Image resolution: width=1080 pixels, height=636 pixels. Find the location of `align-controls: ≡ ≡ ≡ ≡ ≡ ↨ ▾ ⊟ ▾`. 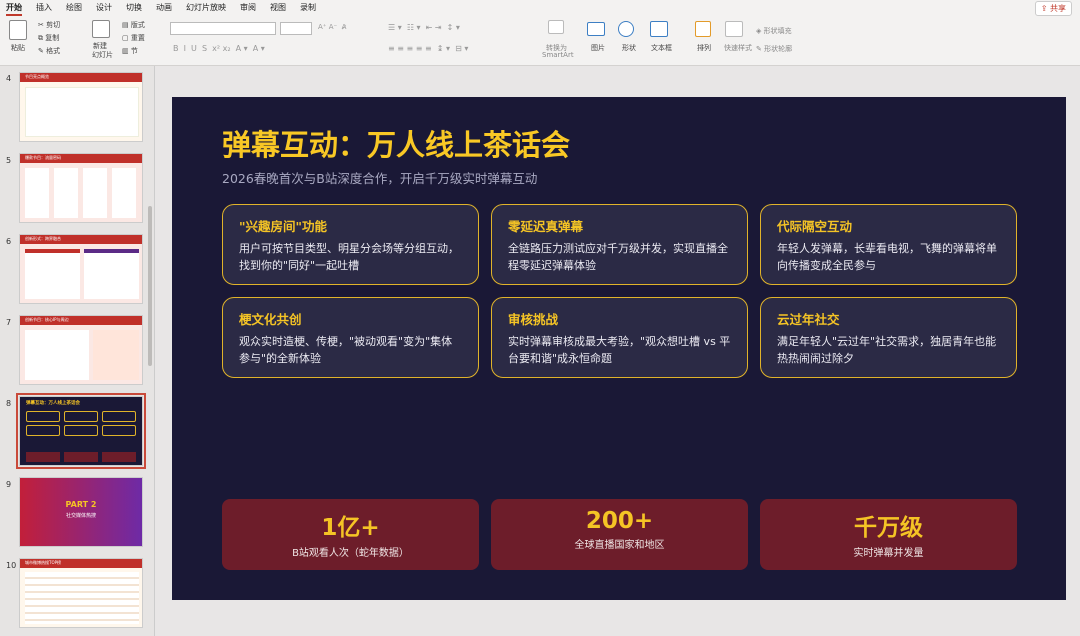

align-controls: ≡ ≡ ≡ ≡ ≡ ↨ ▾ ⊟ ▾ is located at coordinates (428, 48).